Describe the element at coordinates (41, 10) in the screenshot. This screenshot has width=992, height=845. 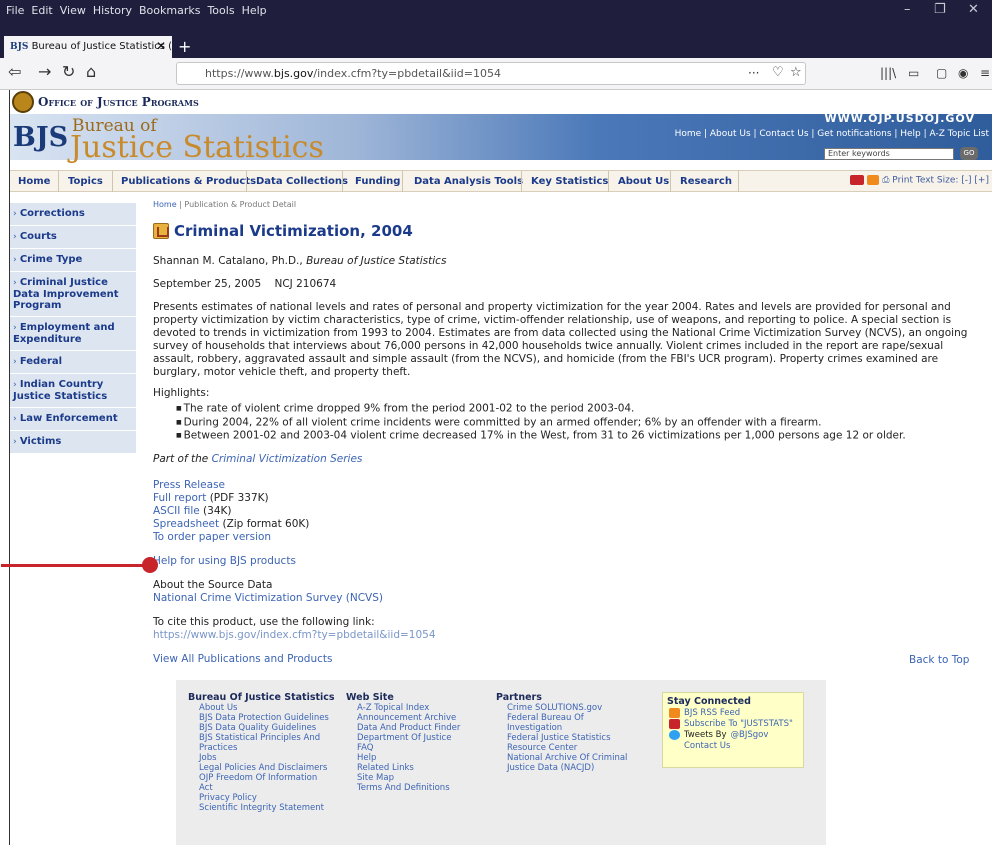
I see `menu-edit: Edit` at that location.